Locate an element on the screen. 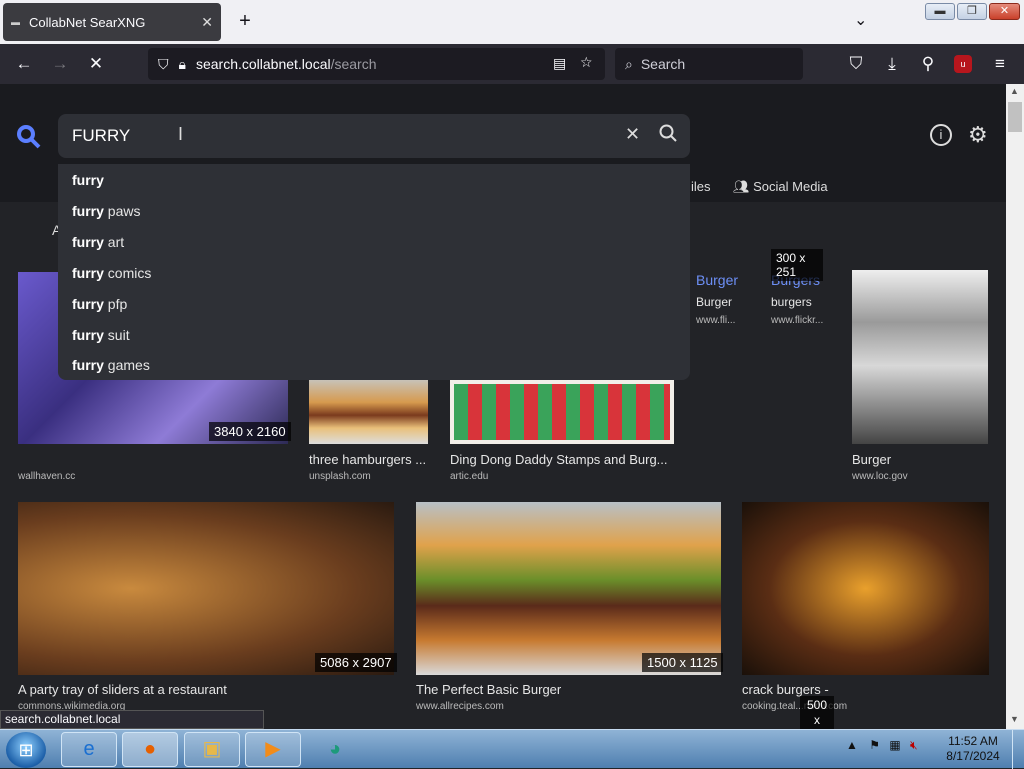 The height and width of the screenshot is (769, 1024). back-arrow-icon: ← is located at coordinates (24, 64).